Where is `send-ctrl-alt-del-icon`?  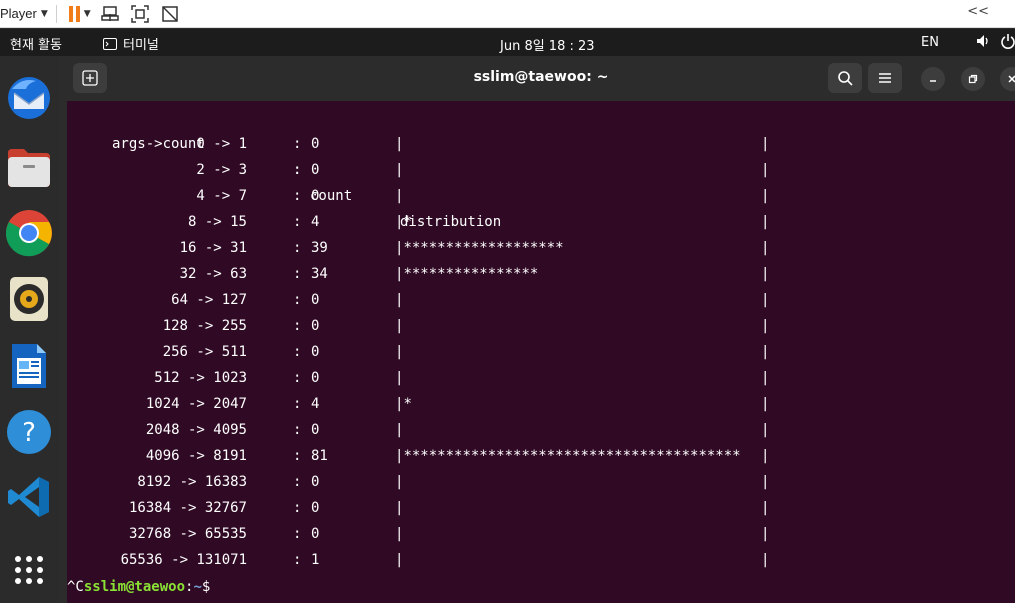 send-ctrl-alt-del-icon is located at coordinates (110, 14).